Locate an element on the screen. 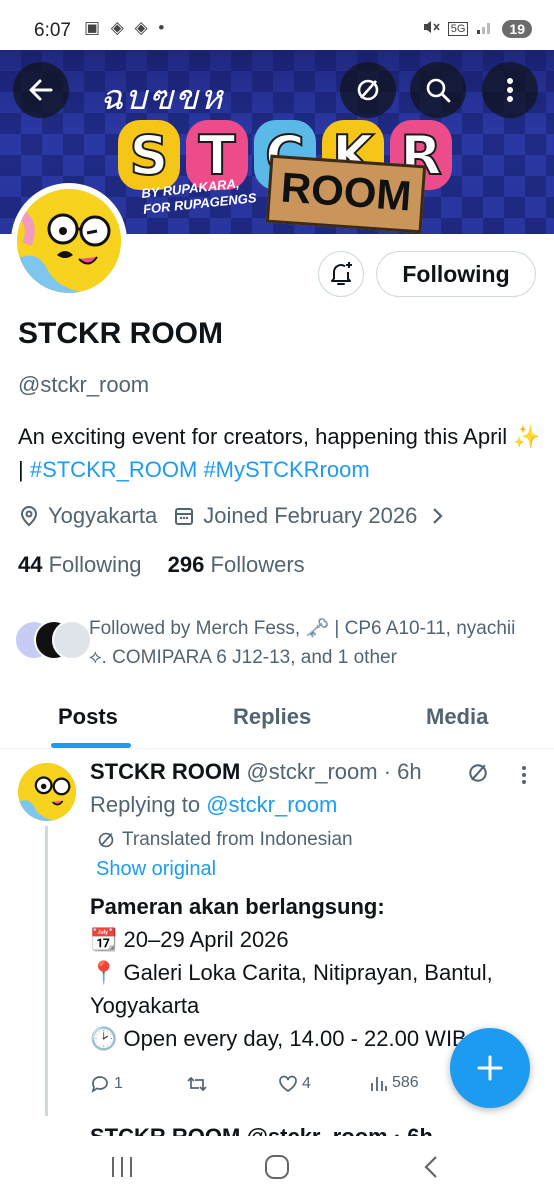 This screenshot has width=554, height=1200. back-nav-button is located at coordinates (431, 1169).